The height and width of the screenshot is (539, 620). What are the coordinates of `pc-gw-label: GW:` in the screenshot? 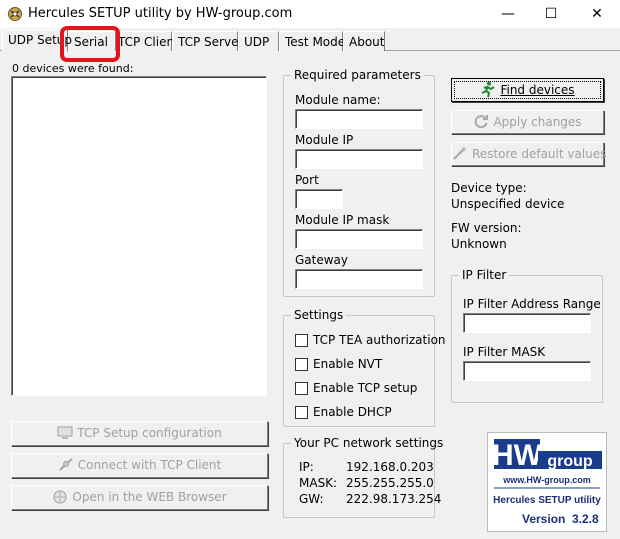 It's located at (311, 499).